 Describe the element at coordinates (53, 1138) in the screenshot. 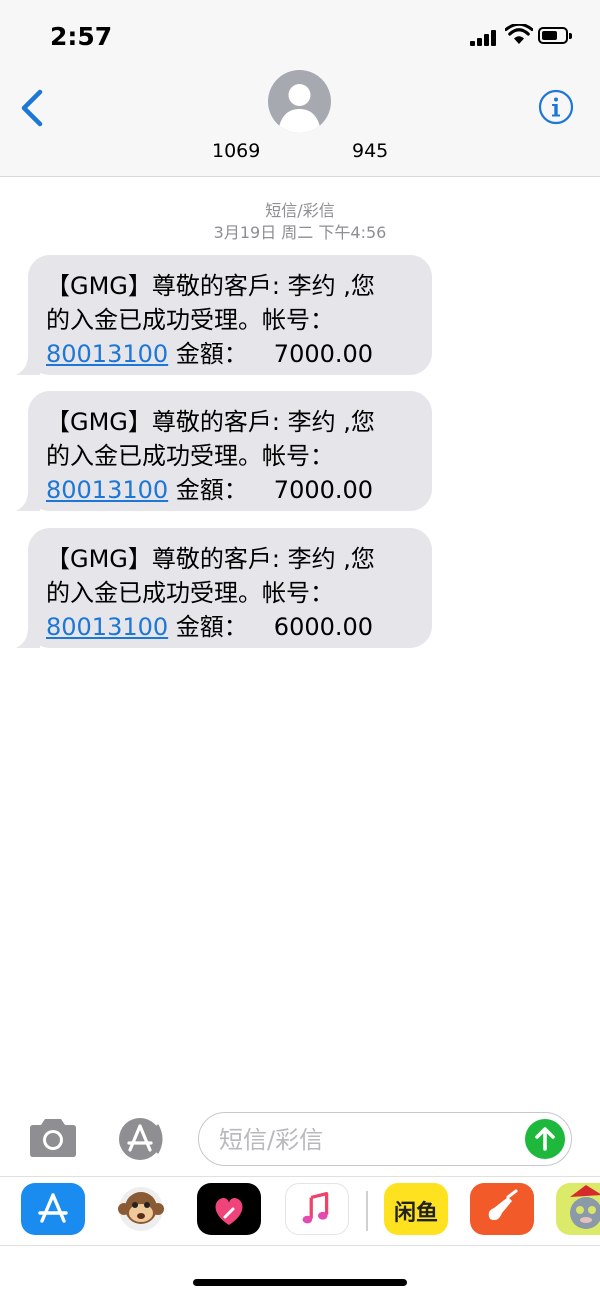

I see `camera-icon` at that location.